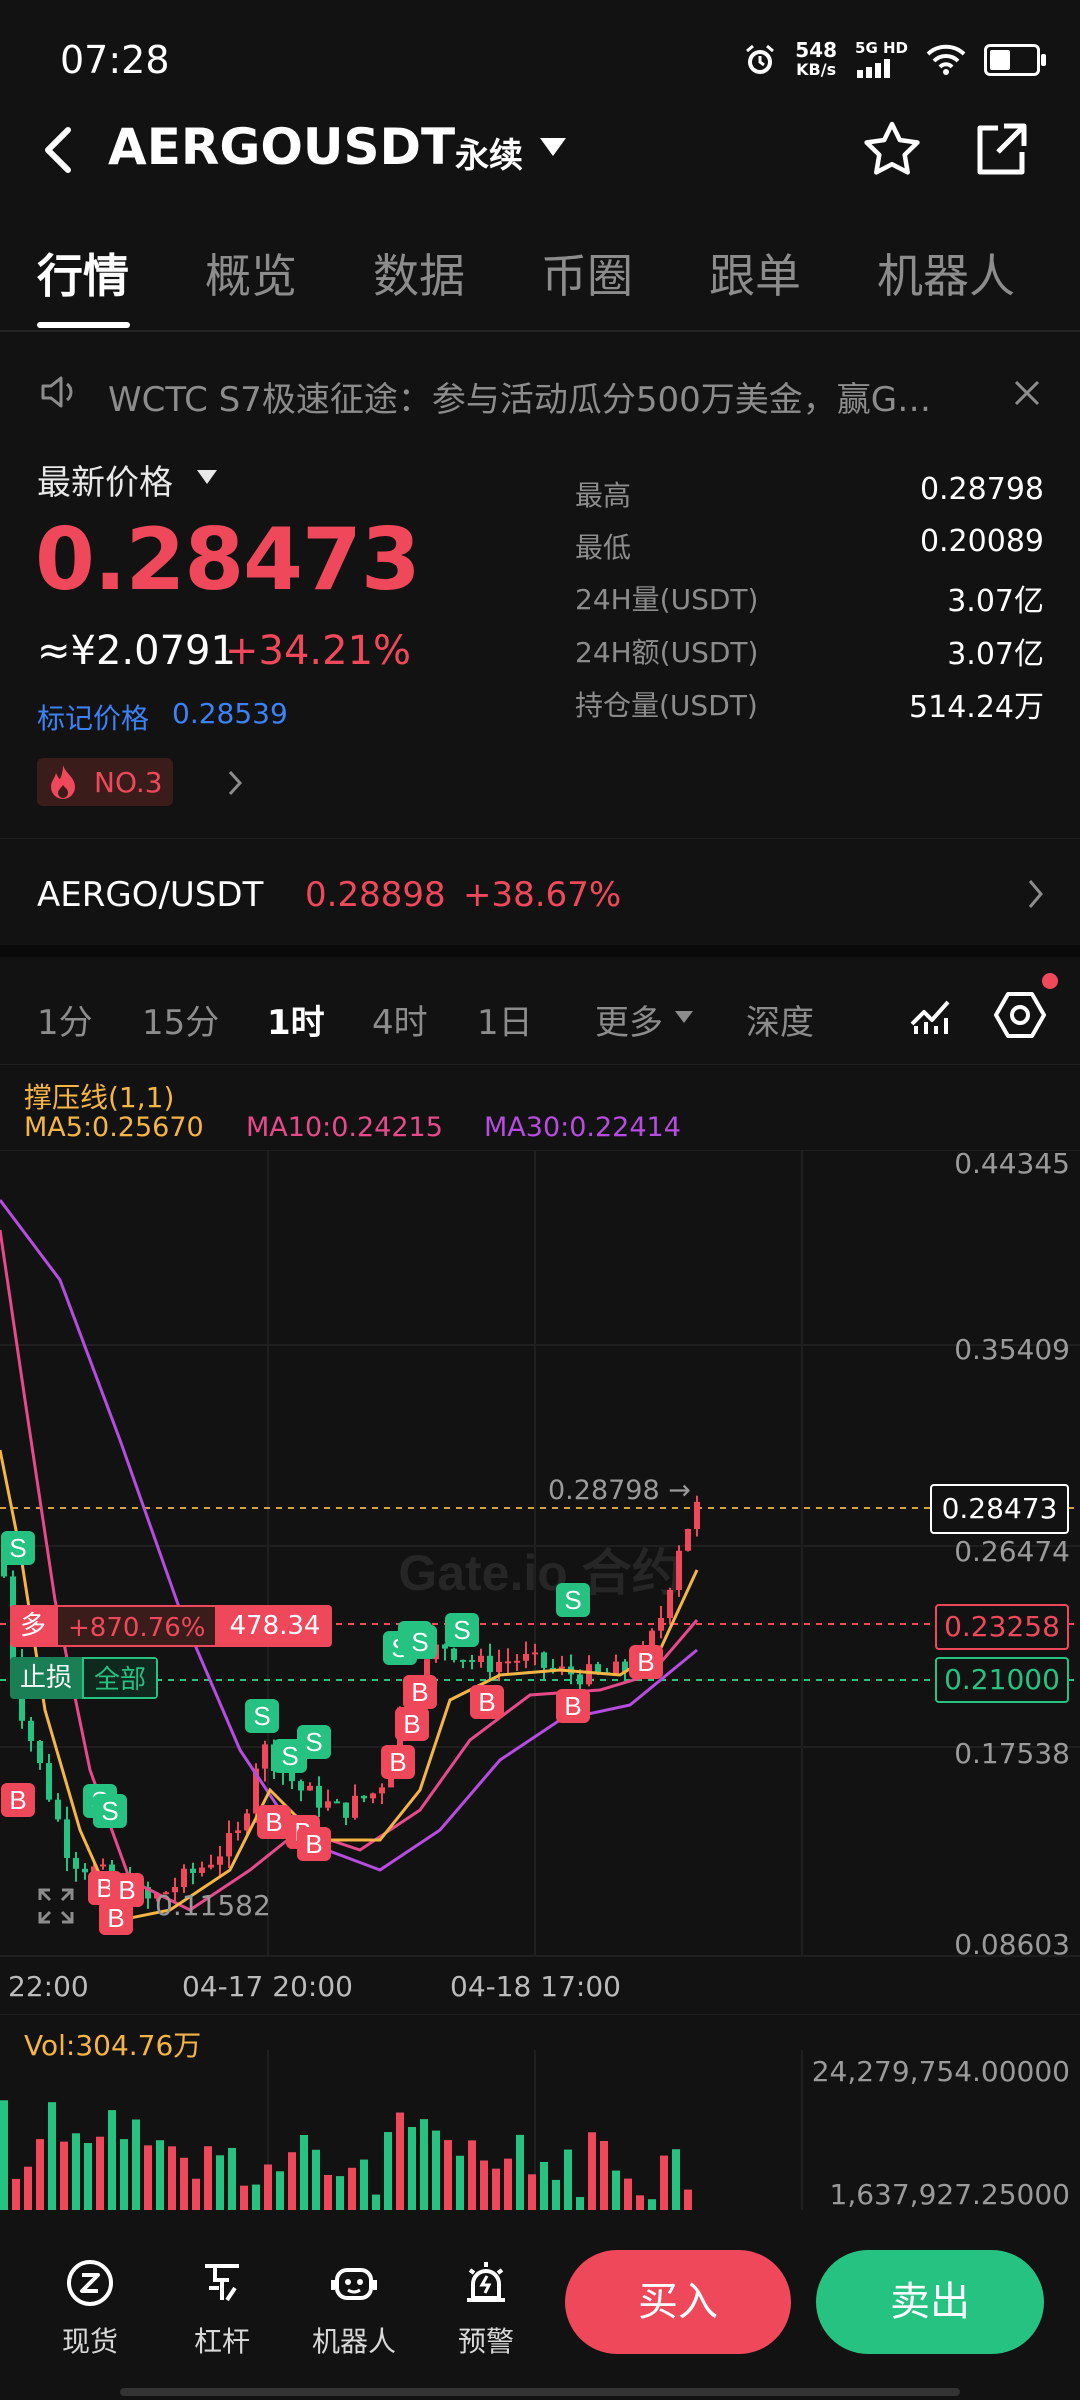  What do you see at coordinates (755, 273) in the screenshot?
I see `tab-copy-trading: 跟单` at bounding box center [755, 273].